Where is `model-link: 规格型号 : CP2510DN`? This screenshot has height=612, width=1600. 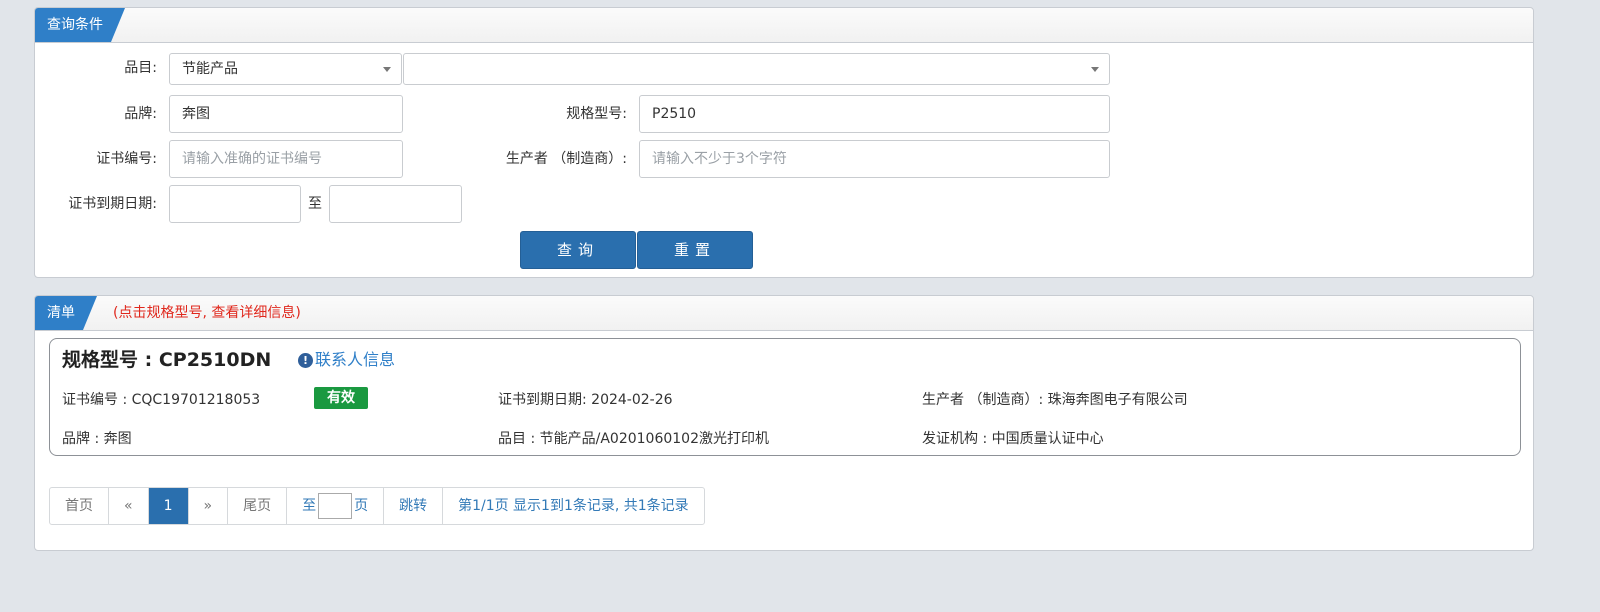 model-link: 规格型号 : CP2510DN is located at coordinates (166, 358).